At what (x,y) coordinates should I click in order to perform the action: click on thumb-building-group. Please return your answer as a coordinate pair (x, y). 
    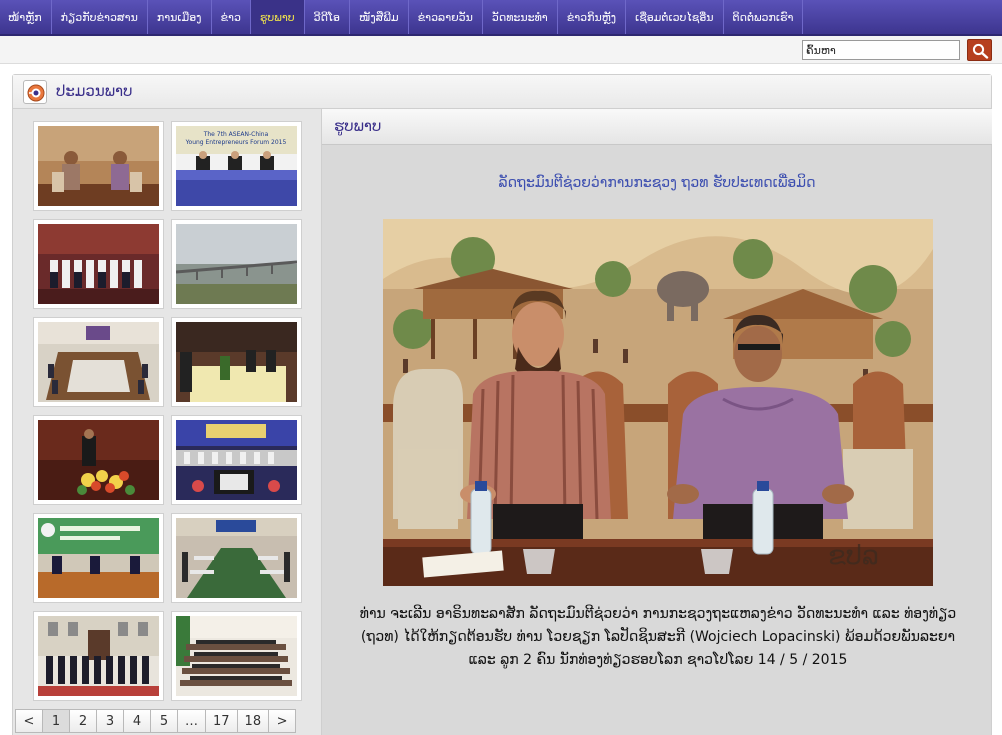
    Looking at the image, I should click on (98, 656).